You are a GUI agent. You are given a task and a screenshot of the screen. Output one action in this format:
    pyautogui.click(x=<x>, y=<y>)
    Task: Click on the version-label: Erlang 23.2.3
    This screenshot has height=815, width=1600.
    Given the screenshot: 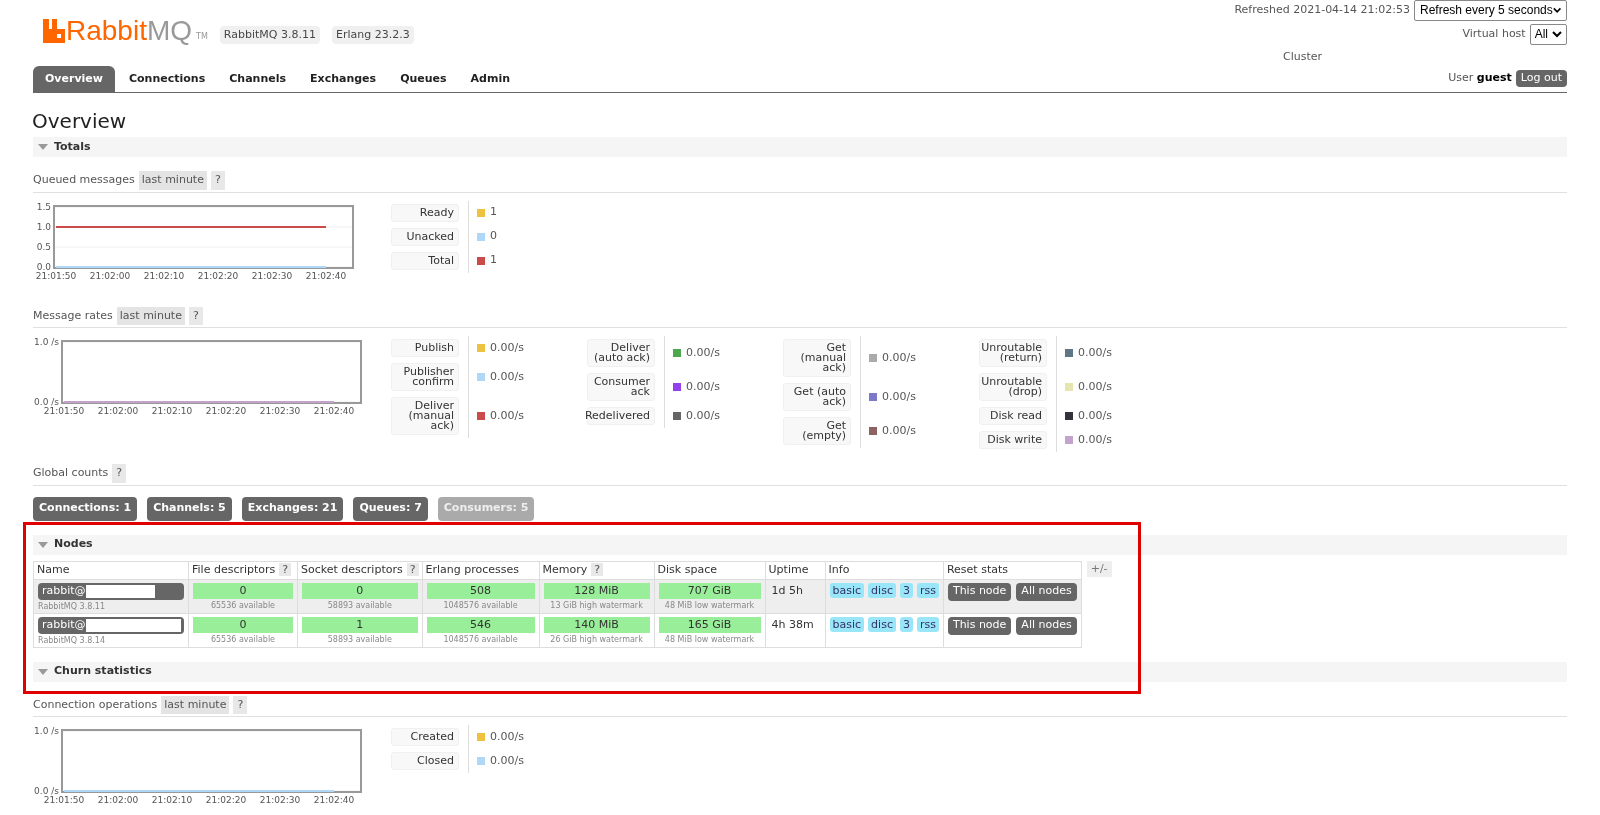 What is the action you would take?
    pyautogui.click(x=372, y=34)
    